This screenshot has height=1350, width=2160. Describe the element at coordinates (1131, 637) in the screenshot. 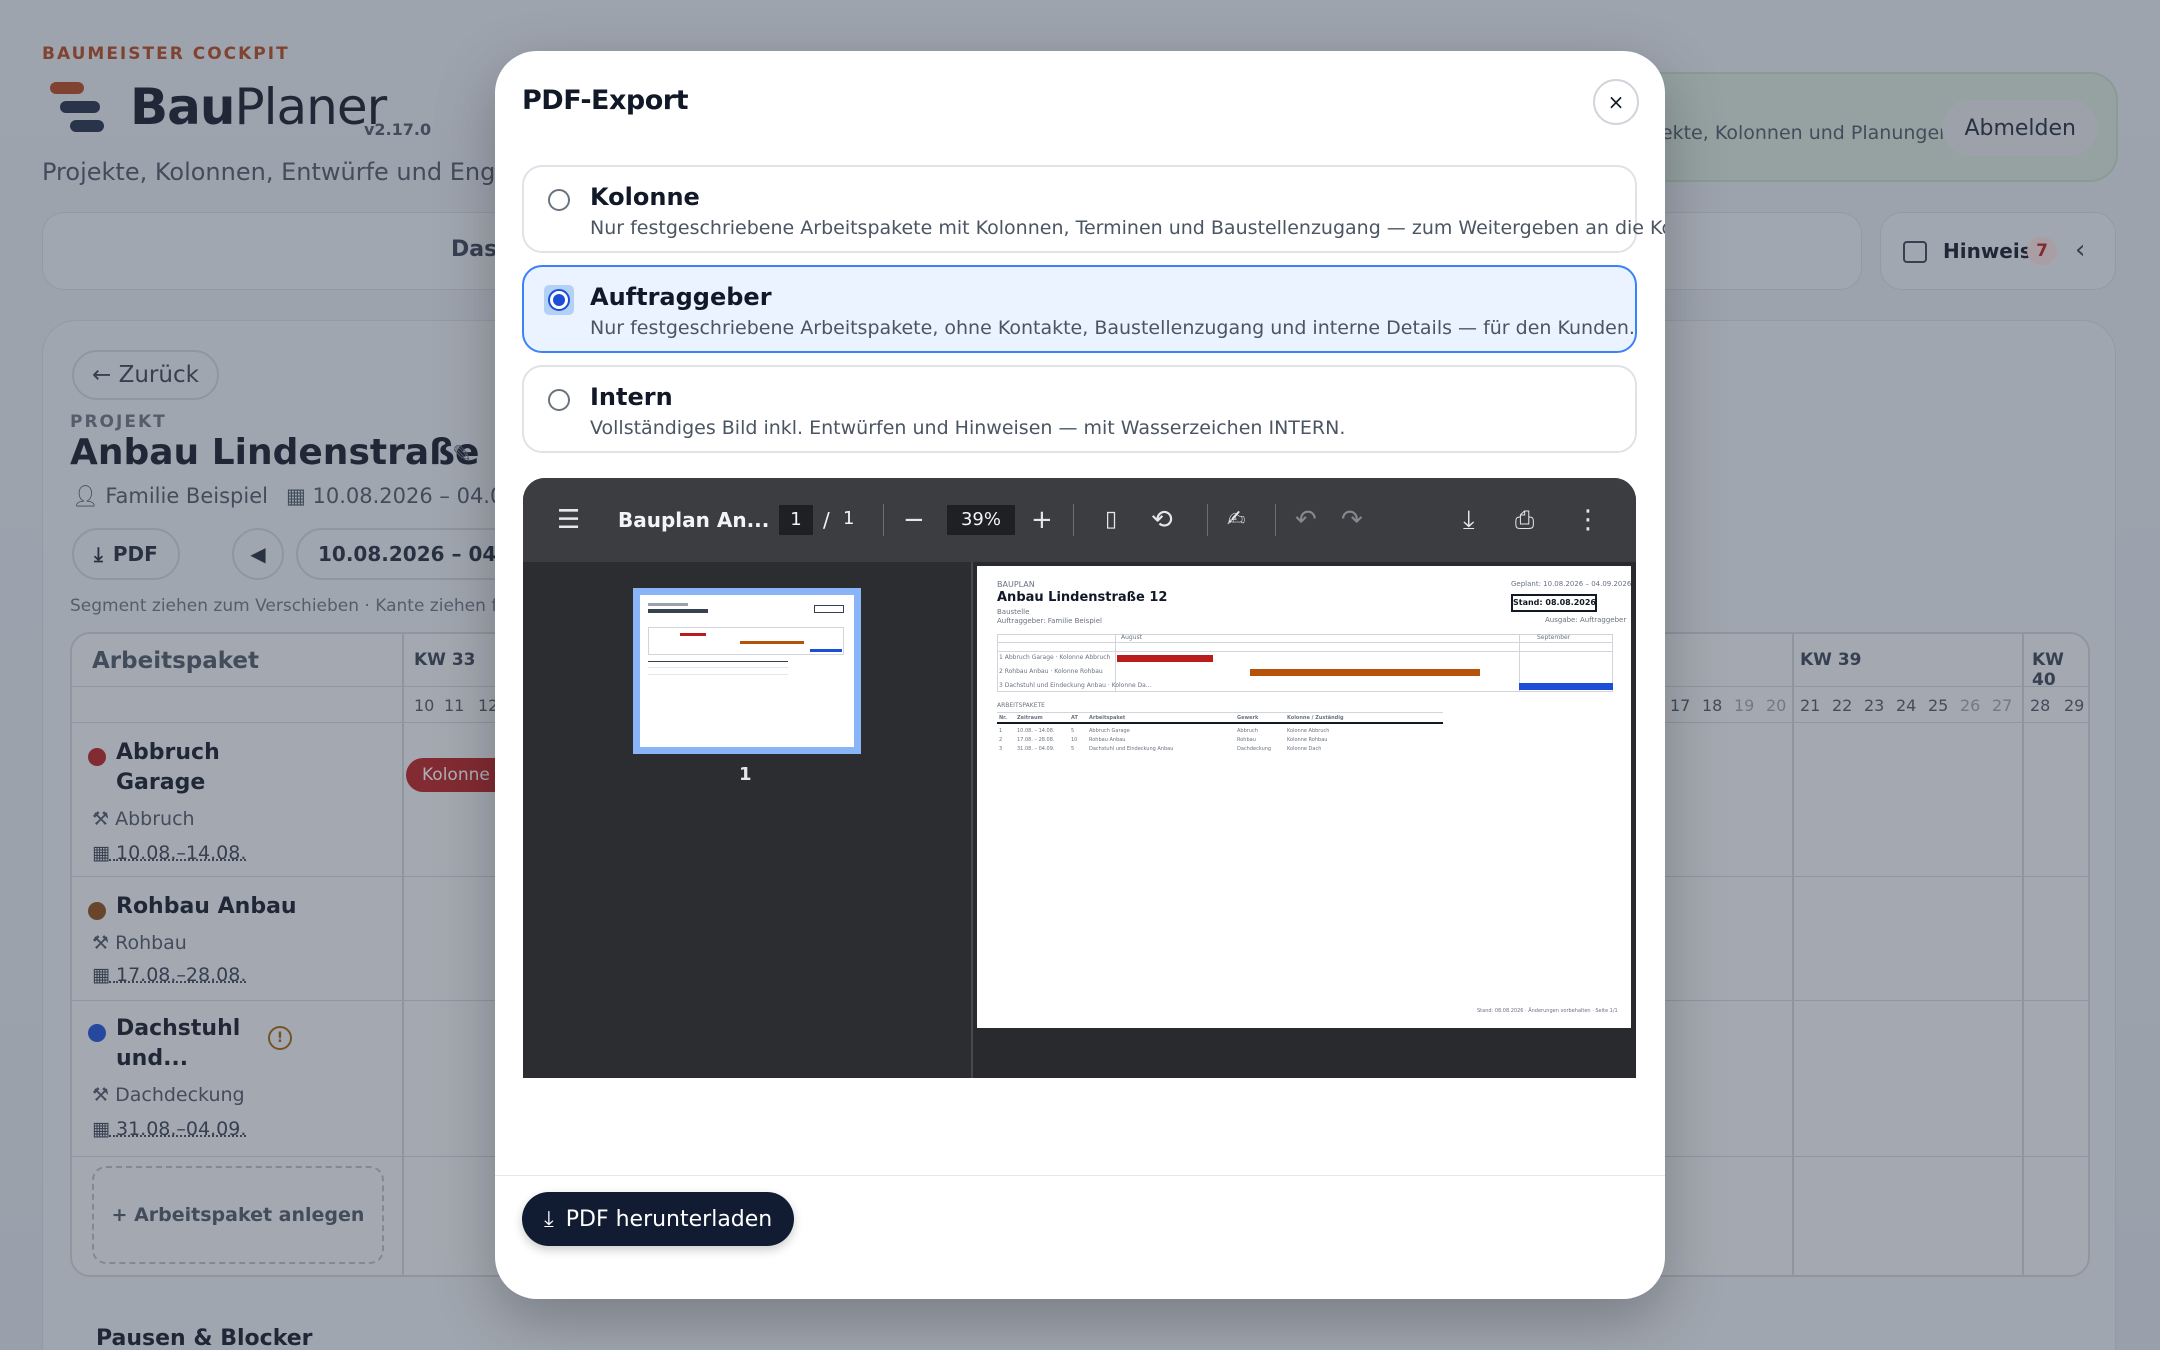

I see `preview-month: August` at that location.